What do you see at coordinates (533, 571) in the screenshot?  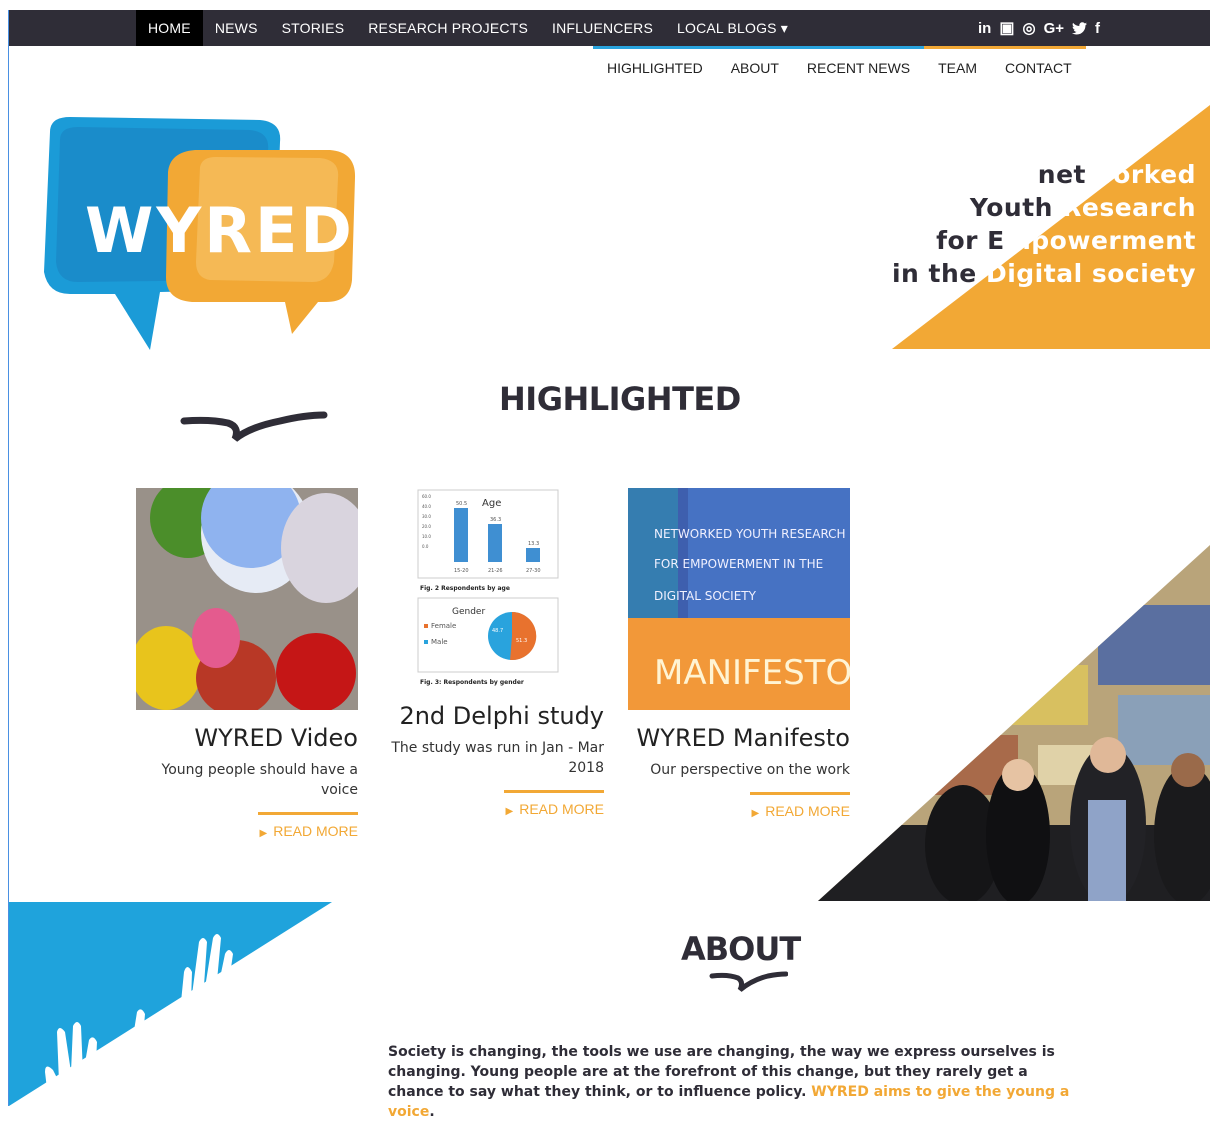 I see `tick-label: 27-30` at bounding box center [533, 571].